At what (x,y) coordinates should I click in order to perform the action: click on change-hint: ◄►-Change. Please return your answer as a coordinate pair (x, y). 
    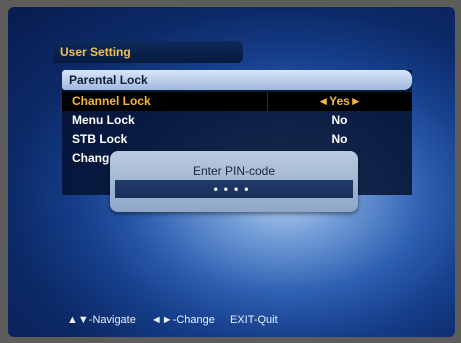
    Looking at the image, I should click on (182, 320).